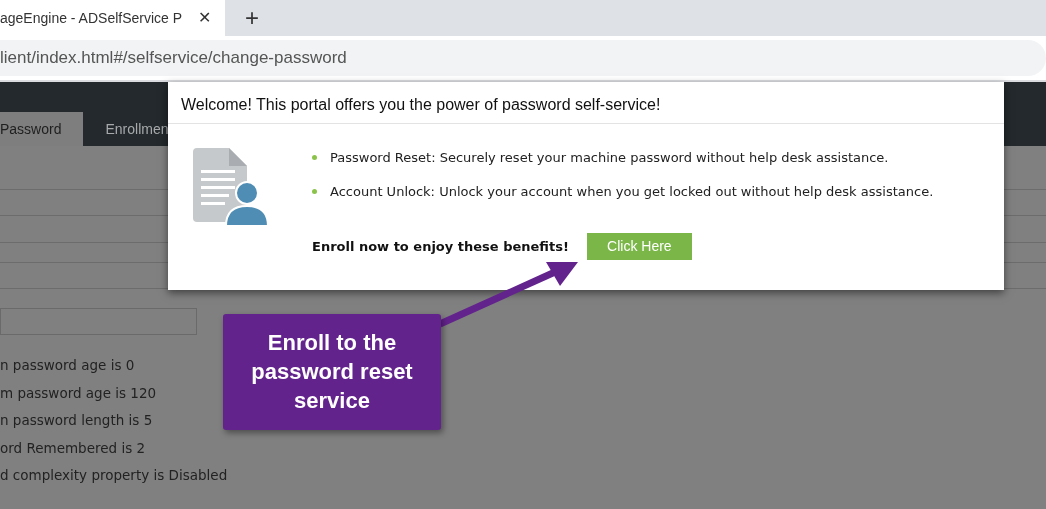  I want to click on popup-title: Welcome! This portal offers you the power of password self-service!, so click(586, 103).